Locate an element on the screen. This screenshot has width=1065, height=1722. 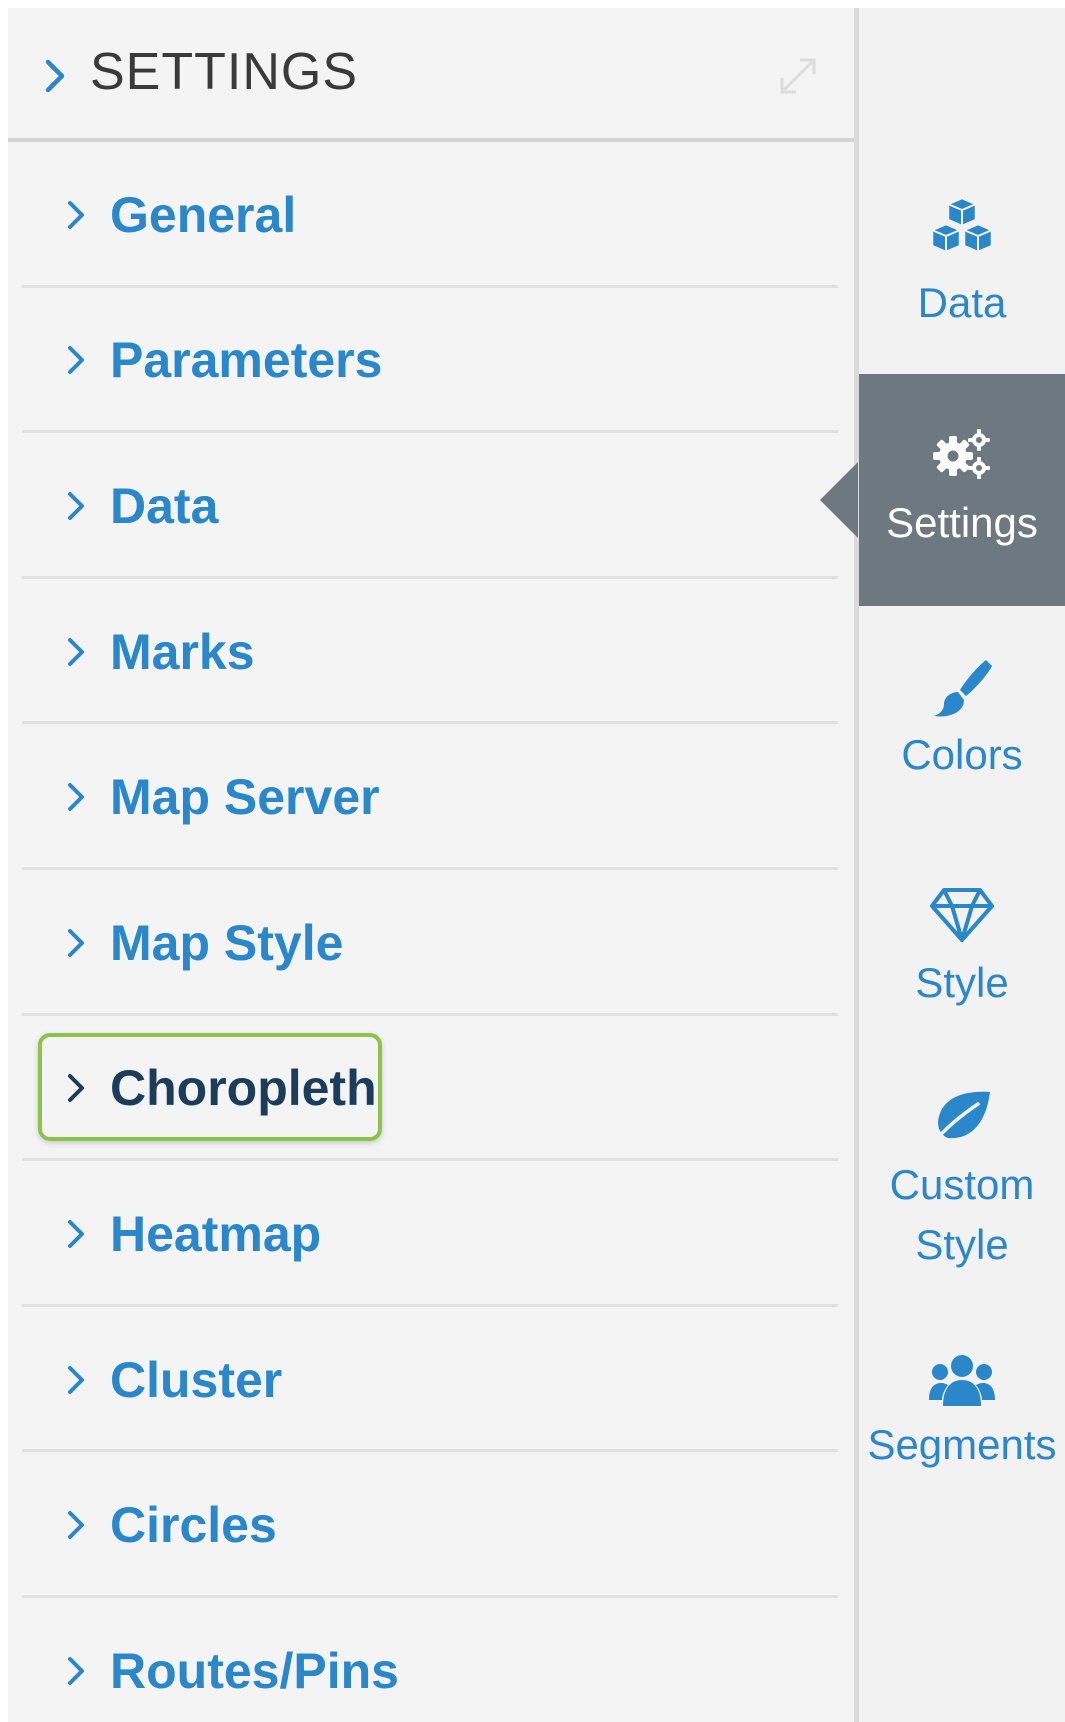
section-label: Choropleth is located at coordinates (243, 1088).